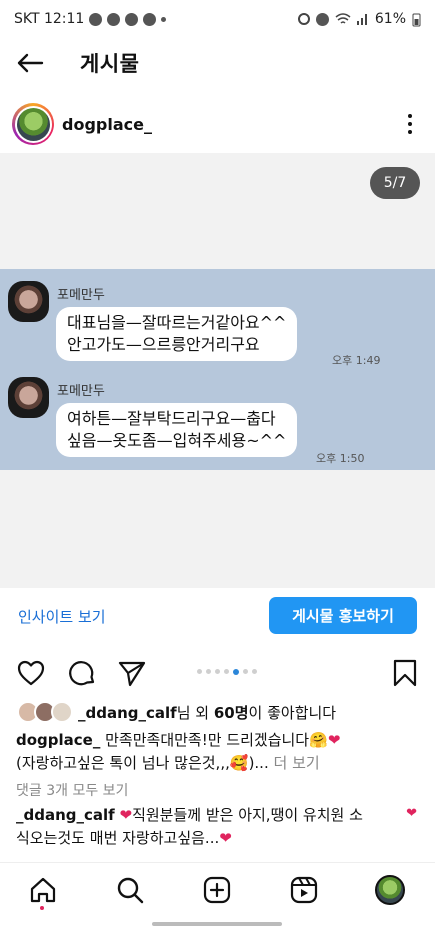  What do you see at coordinates (217, 63) in the screenshot?
I see `header: 게시물` at bounding box center [217, 63].